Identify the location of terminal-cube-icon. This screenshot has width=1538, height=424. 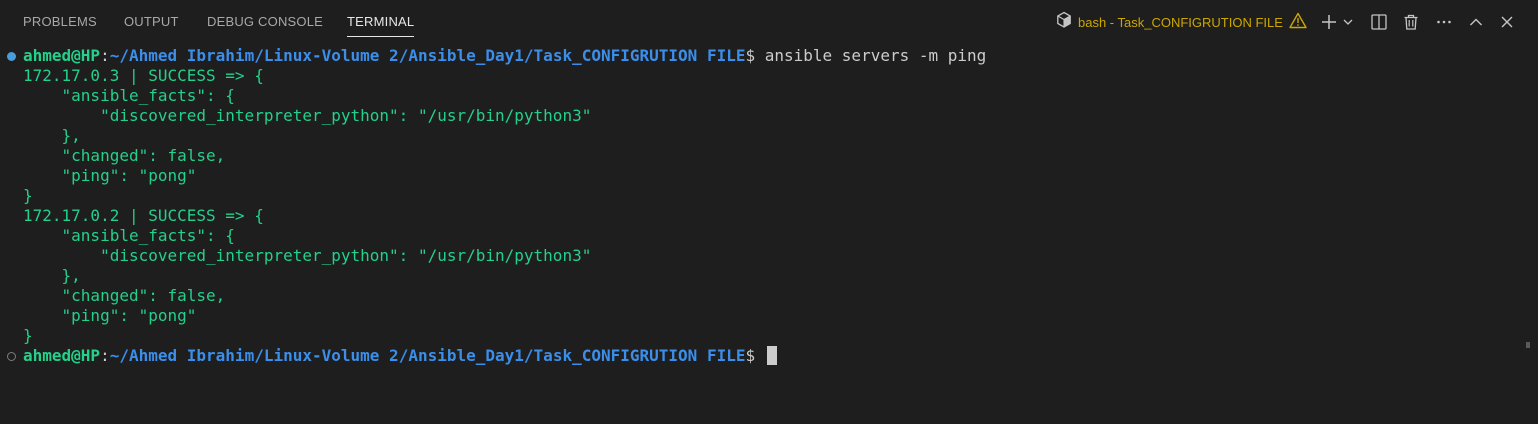
(1064, 22).